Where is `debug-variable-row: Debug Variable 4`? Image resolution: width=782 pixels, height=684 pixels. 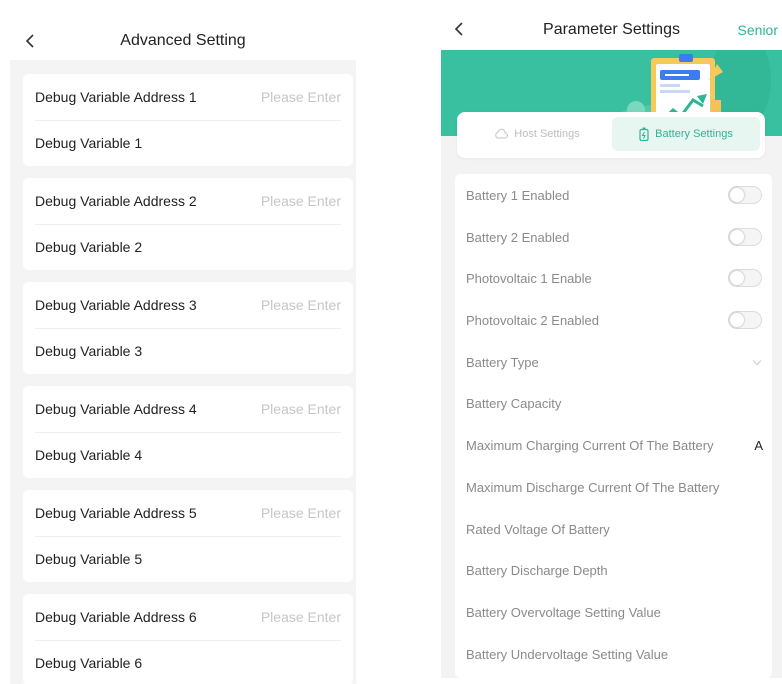
debug-variable-row: Debug Variable 4 is located at coordinates (188, 455).